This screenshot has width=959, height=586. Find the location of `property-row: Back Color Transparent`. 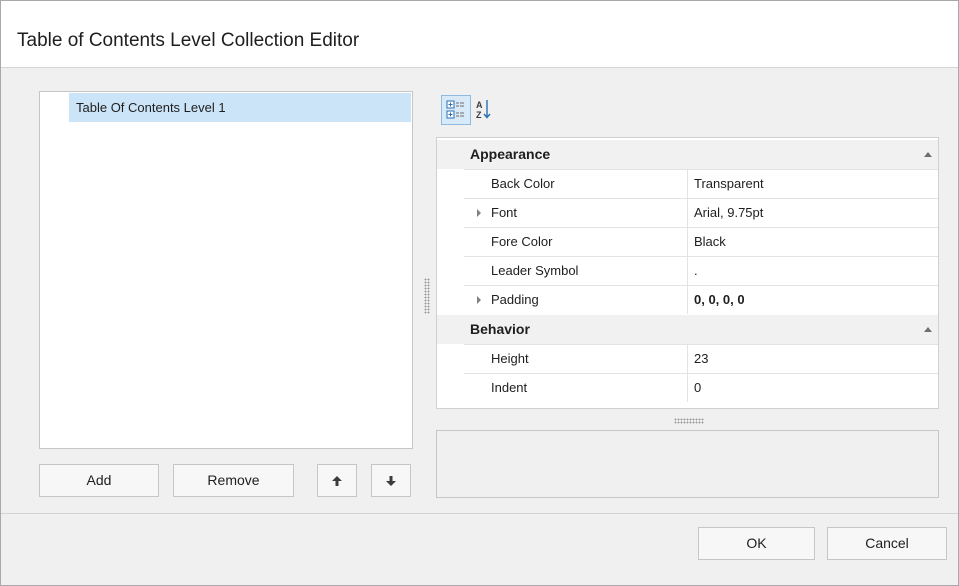

property-row: Back Color Transparent is located at coordinates (701, 183).